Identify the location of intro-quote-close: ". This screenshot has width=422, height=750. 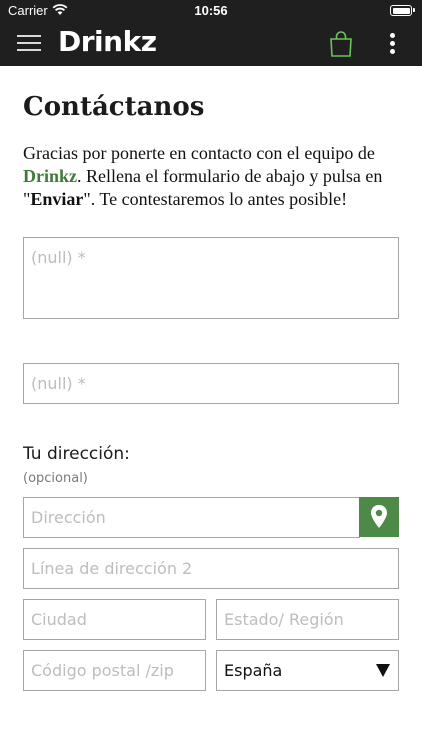
(87, 199).